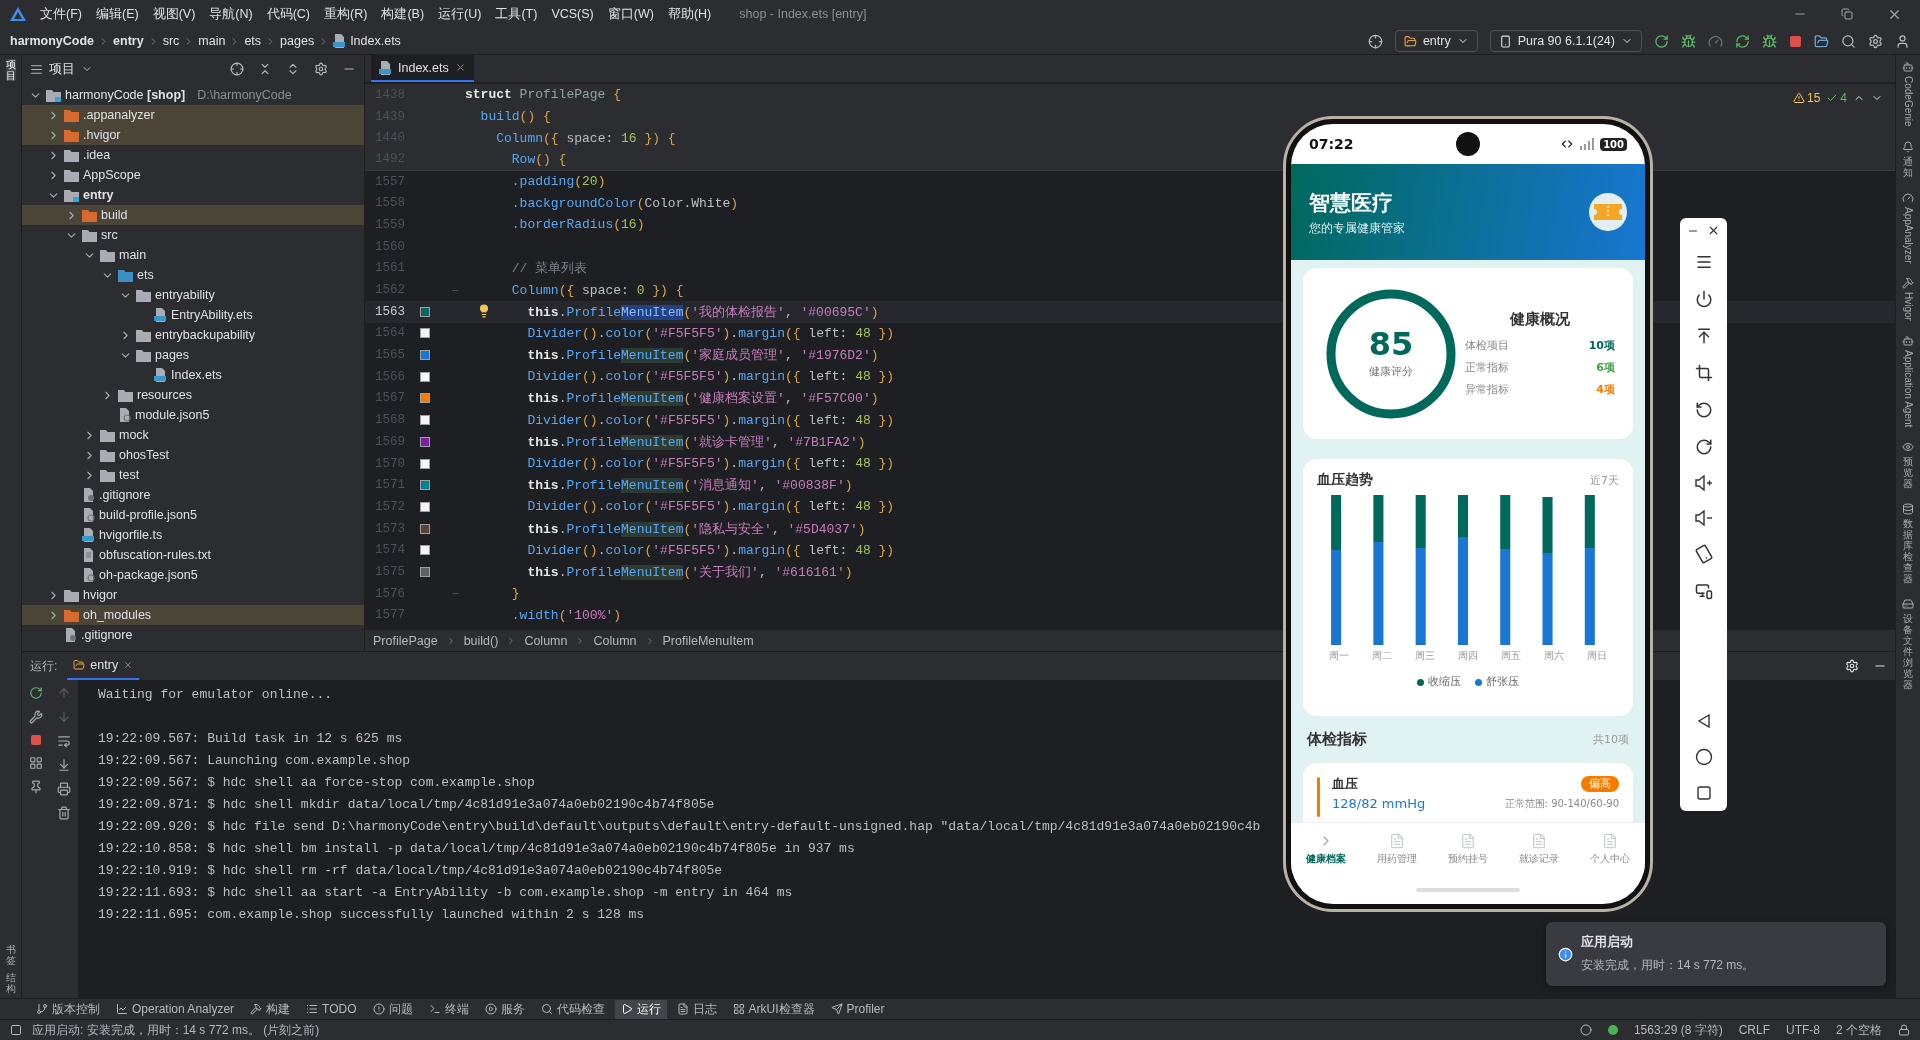 This screenshot has height=1040, width=1920. Describe the element at coordinates (572, 14) in the screenshot. I see `menu-item: VCS(S)` at that location.